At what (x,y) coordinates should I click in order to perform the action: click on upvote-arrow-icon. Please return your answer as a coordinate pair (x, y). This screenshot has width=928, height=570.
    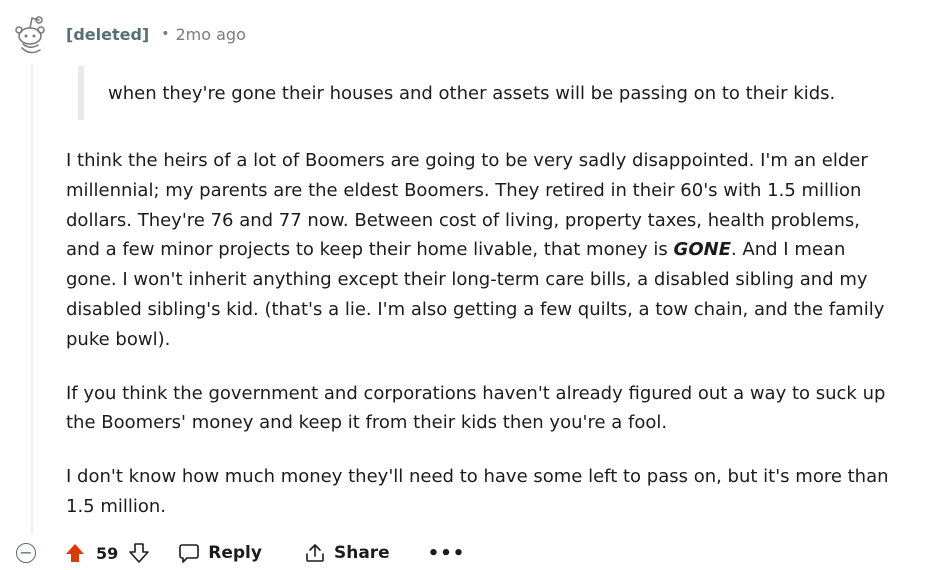
    Looking at the image, I should click on (75, 553).